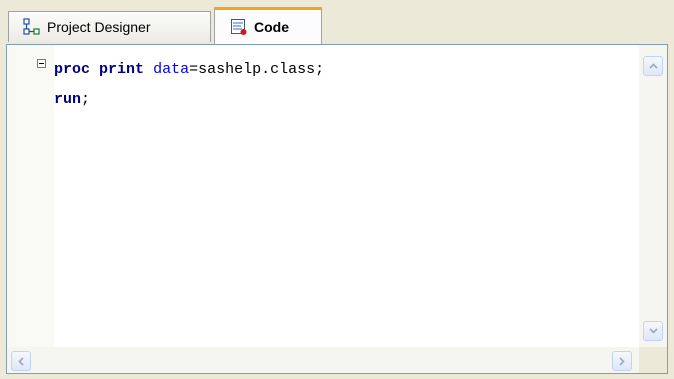 The height and width of the screenshot is (379, 674). I want to click on code-text: =sashelp.class;, so click(257, 69).